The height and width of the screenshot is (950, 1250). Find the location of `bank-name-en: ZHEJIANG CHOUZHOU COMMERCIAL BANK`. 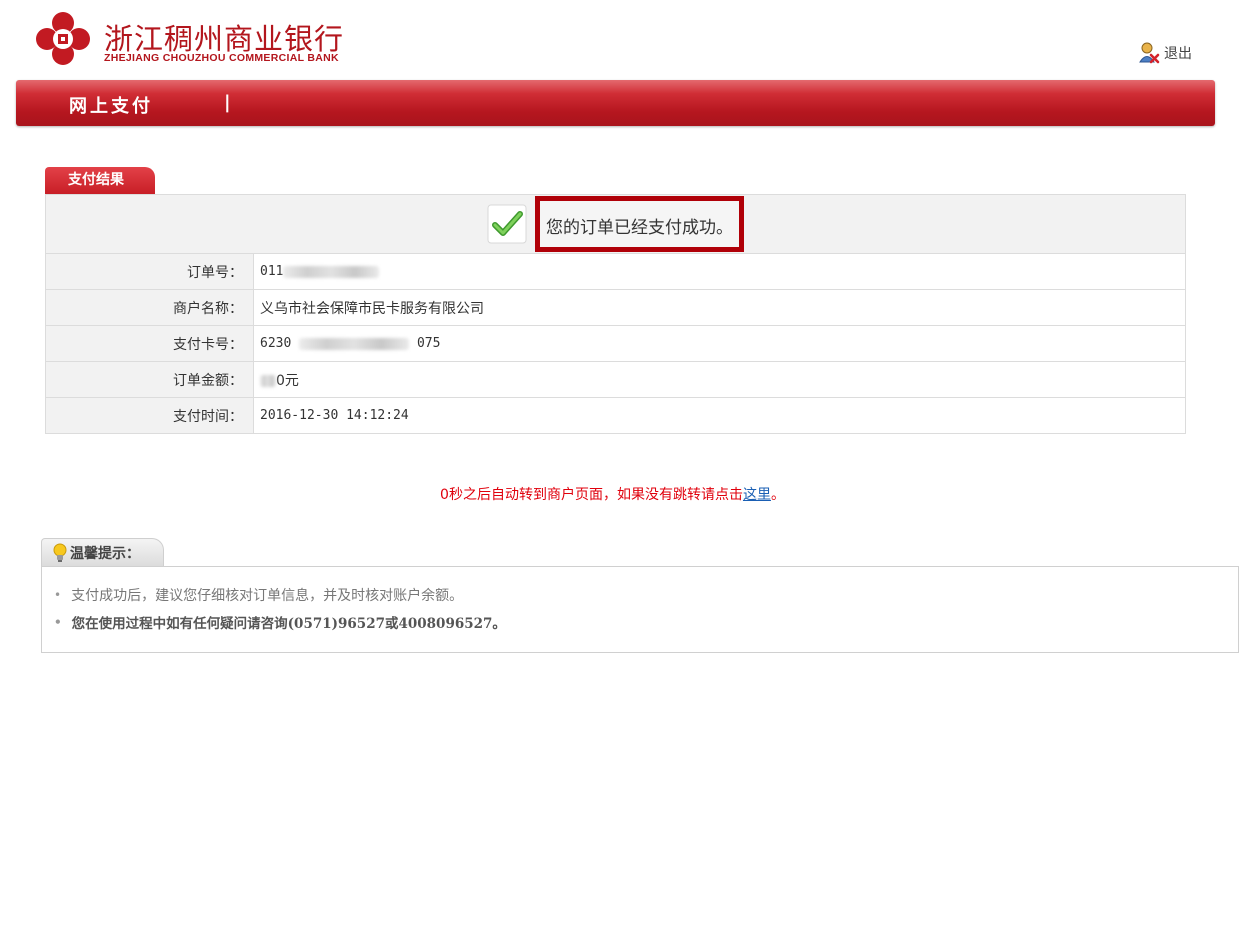

bank-name-en: ZHEJIANG CHOUZHOU COMMERCIAL BANK is located at coordinates (221, 58).